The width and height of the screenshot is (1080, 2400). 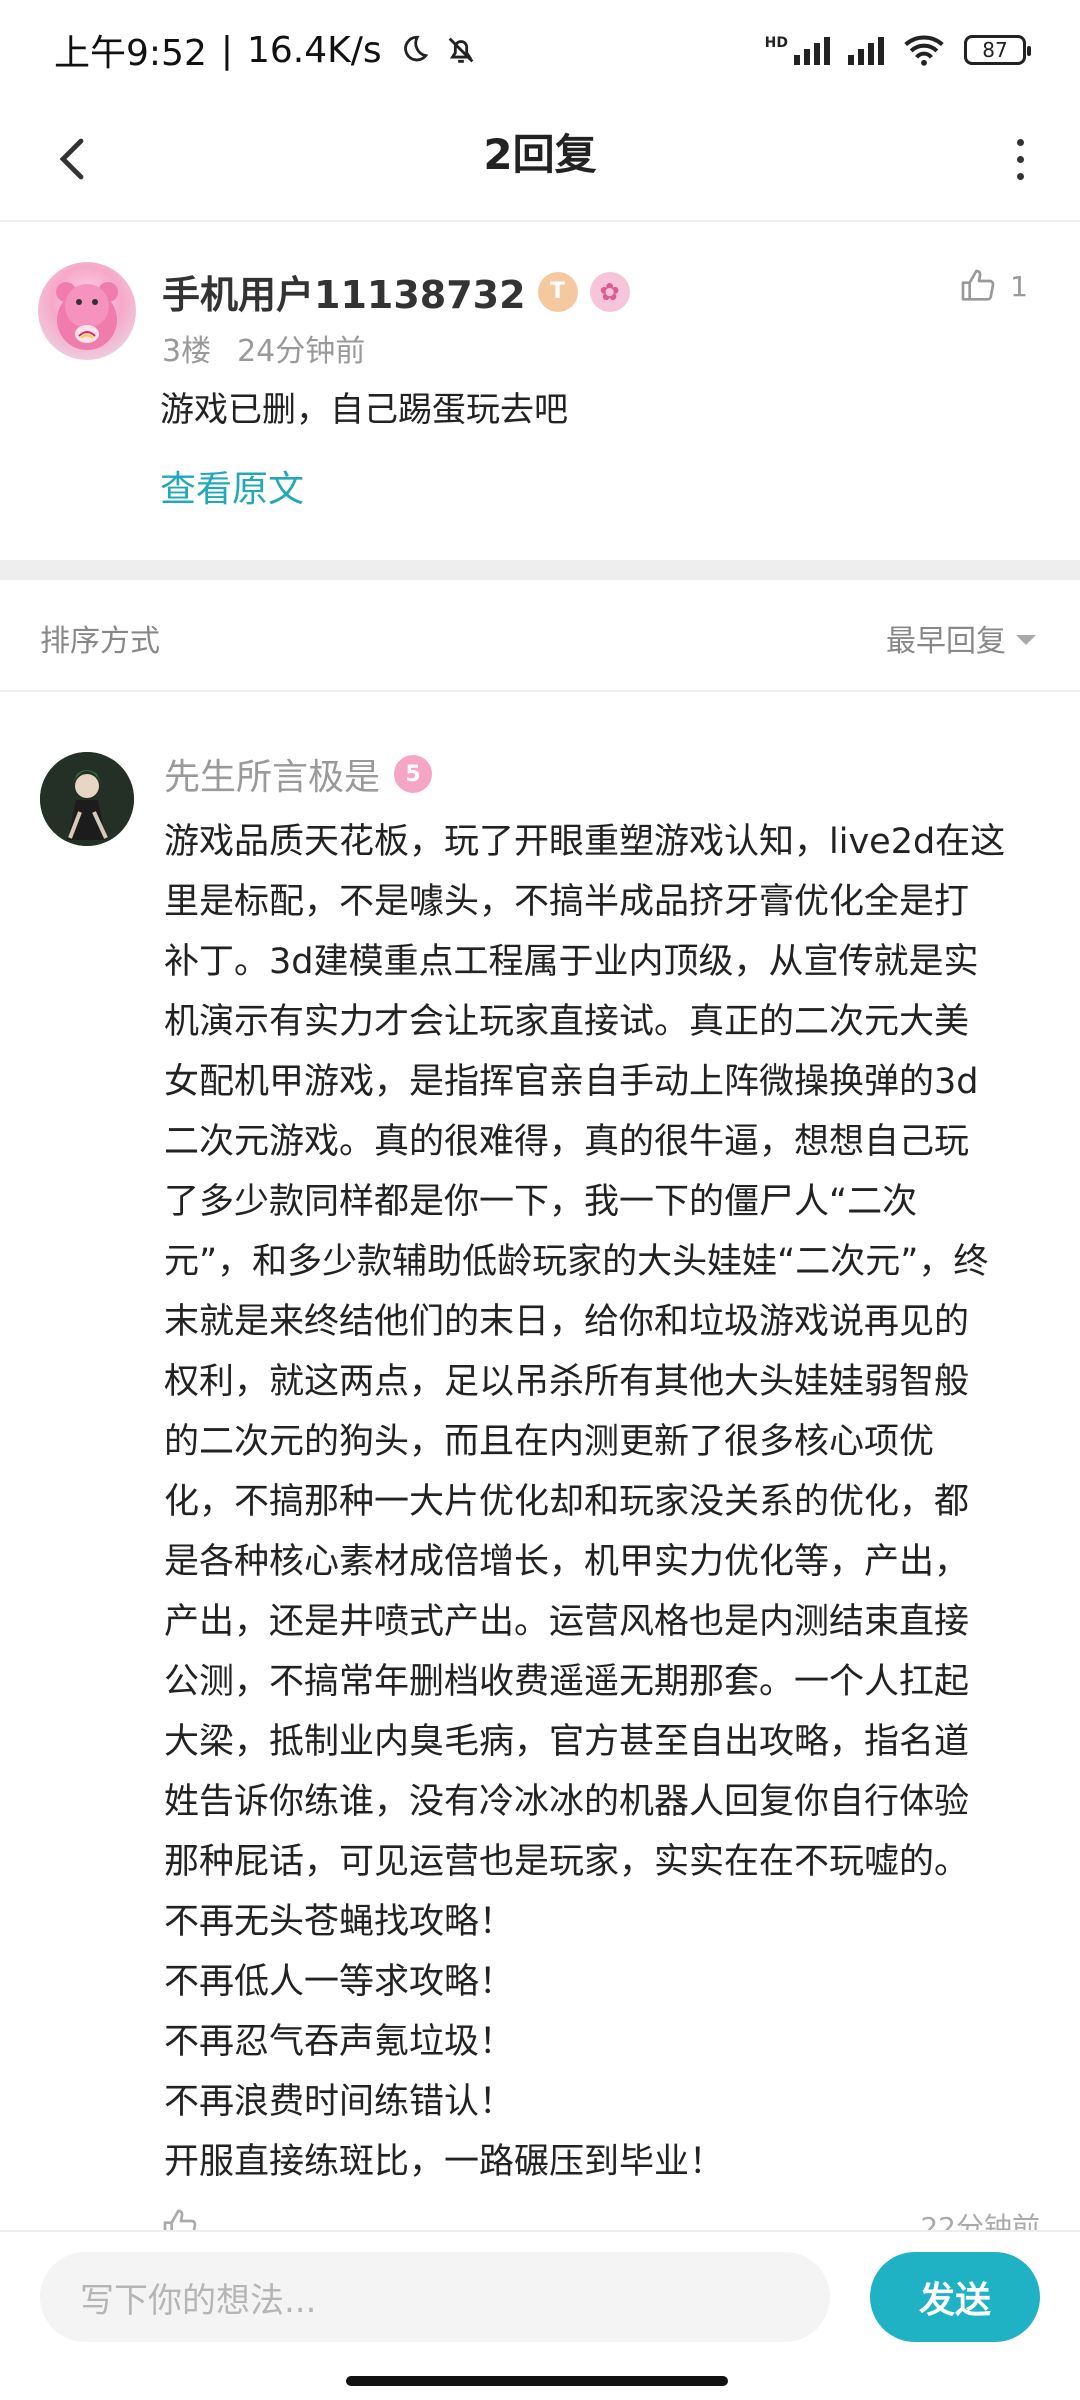 I want to click on sort-dropdown: 最早回复, so click(x=961, y=638).